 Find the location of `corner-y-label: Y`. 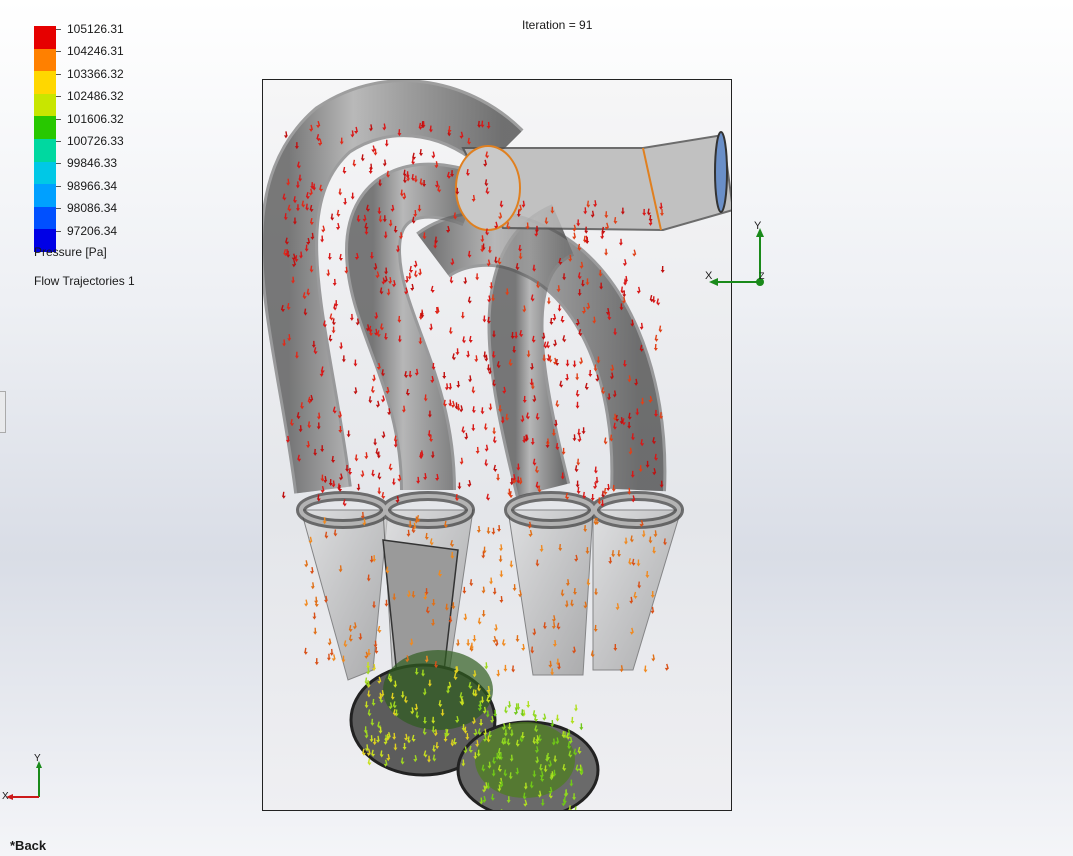

corner-y-label: Y is located at coordinates (37, 758).